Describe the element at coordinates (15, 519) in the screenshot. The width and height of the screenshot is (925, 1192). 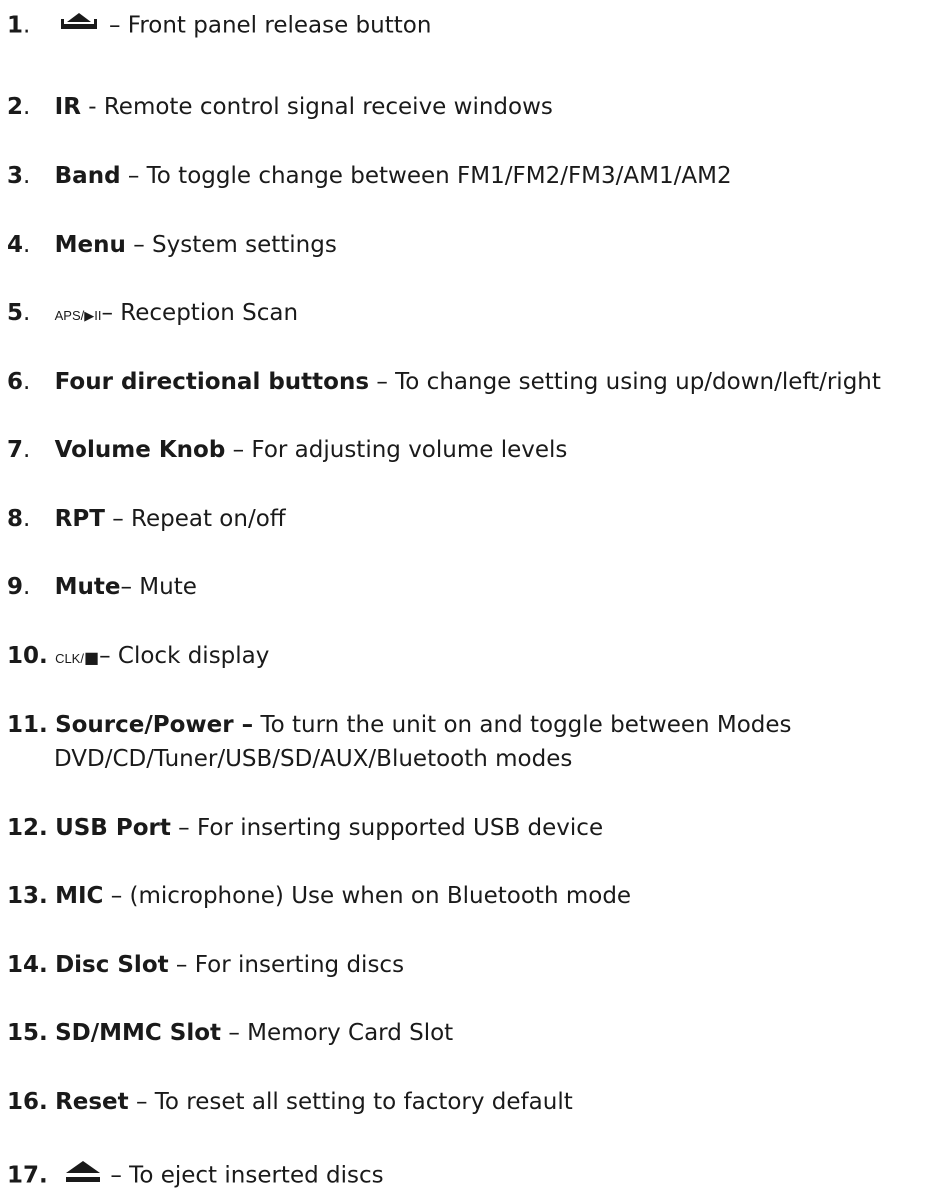
I see `item-number: 8` at that location.